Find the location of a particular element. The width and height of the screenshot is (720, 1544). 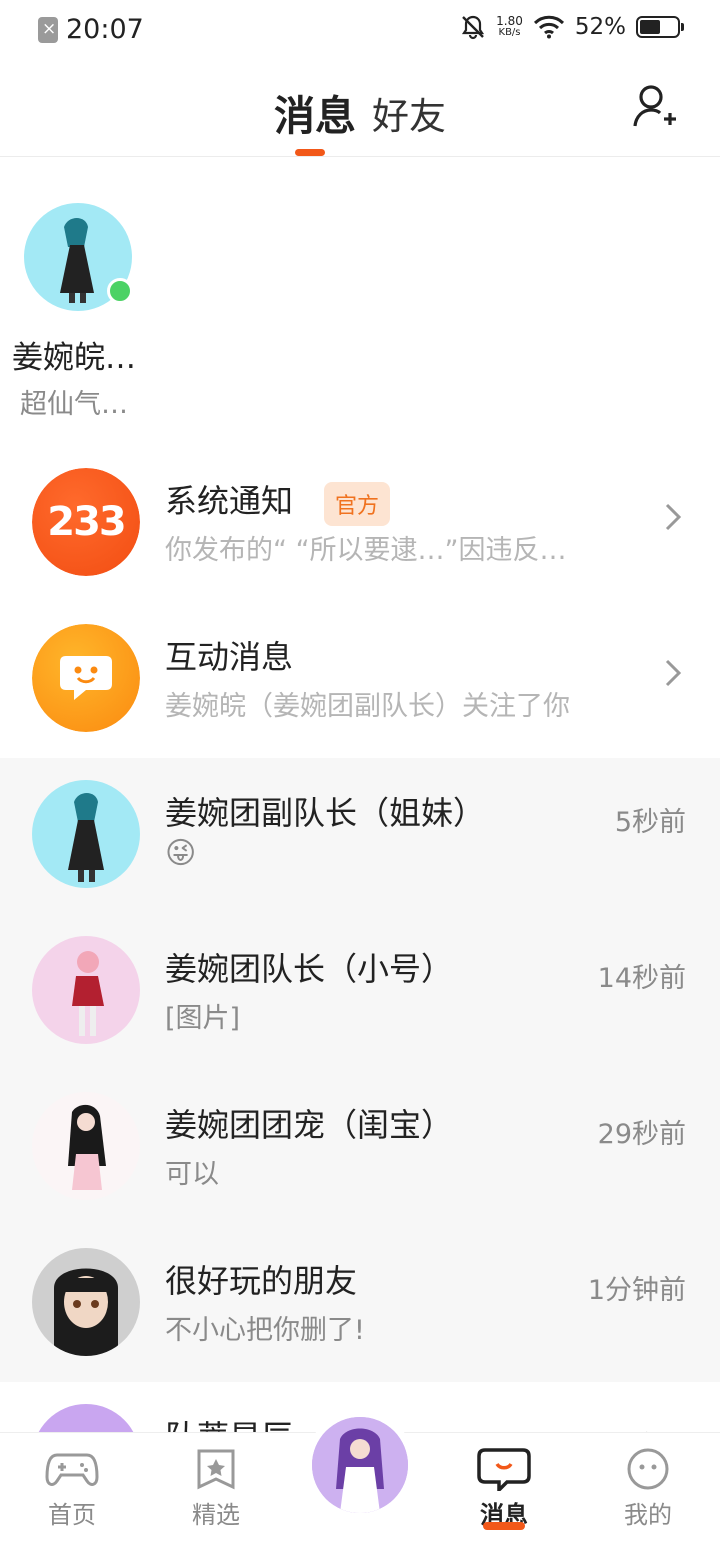

interaction-logo is located at coordinates (86, 678).